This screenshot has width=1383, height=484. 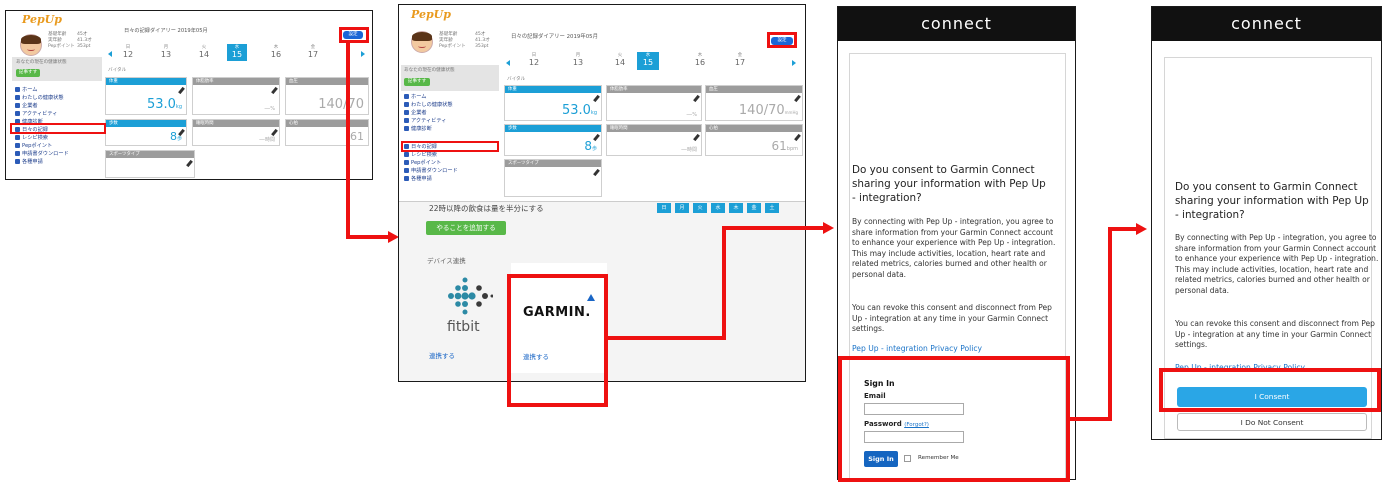 I want to click on building-icon, so click(x=17, y=105).